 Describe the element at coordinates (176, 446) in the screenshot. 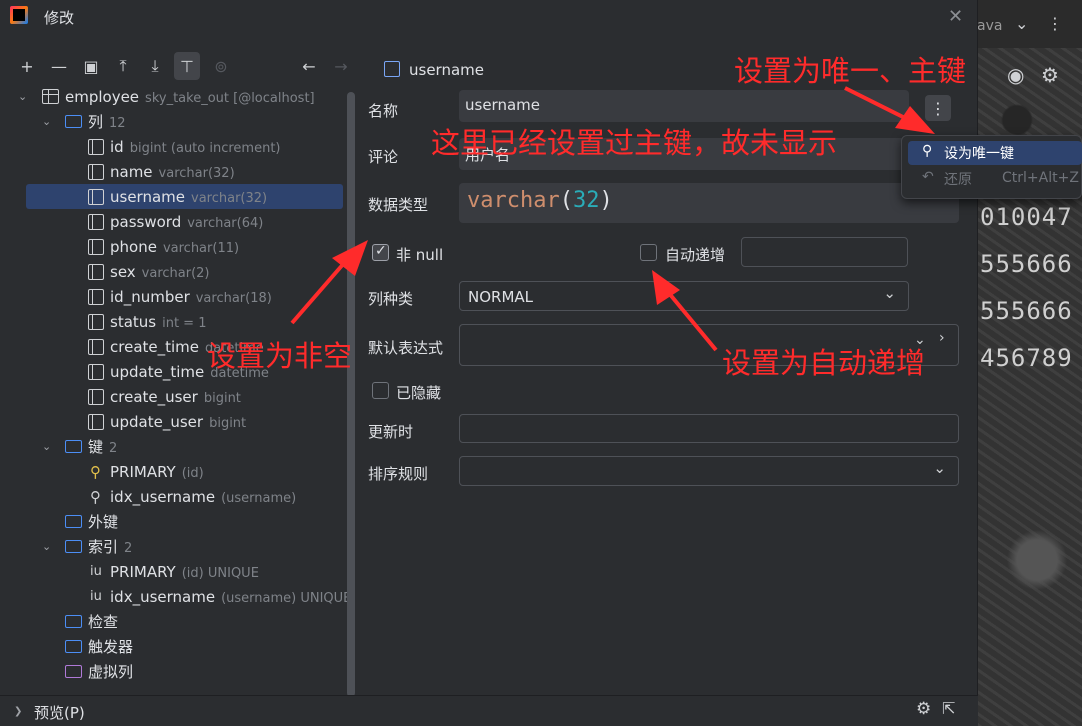

I see `tree-keys-node: ⌄ 键2` at that location.